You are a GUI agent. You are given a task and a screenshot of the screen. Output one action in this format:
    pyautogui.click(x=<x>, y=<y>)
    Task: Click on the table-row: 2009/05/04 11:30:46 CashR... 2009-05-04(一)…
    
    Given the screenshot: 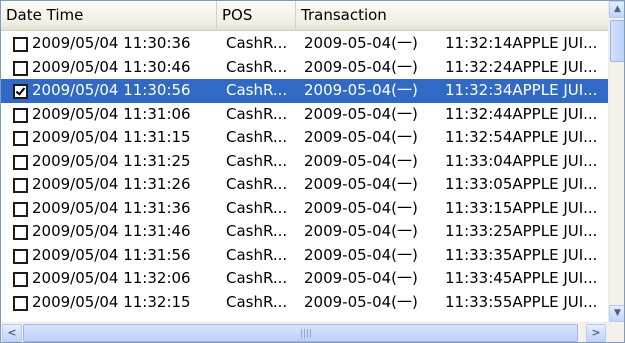 What is the action you would take?
    pyautogui.click(x=304, y=68)
    